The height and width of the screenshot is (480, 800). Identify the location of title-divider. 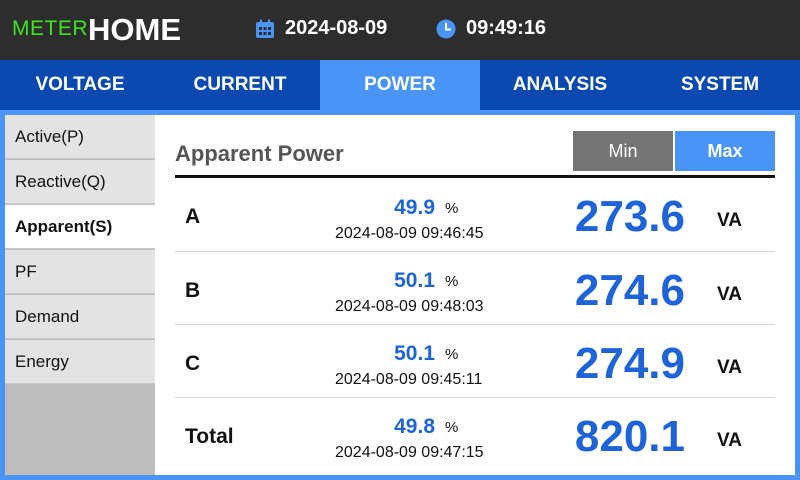
(475, 176).